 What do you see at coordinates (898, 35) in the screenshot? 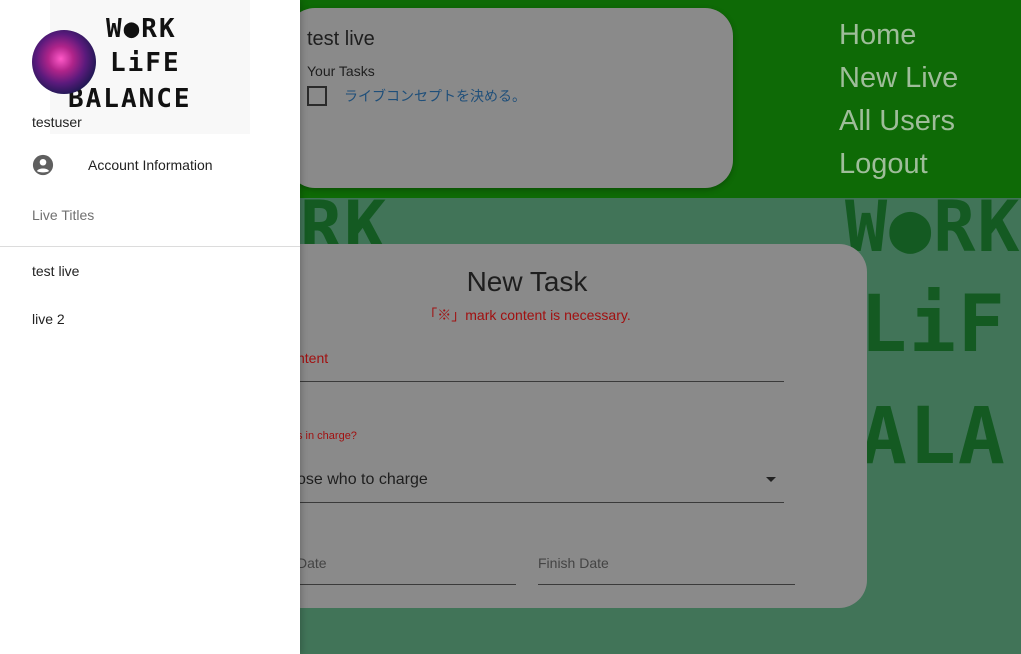
I see `nav-home: Home` at bounding box center [898, 35].